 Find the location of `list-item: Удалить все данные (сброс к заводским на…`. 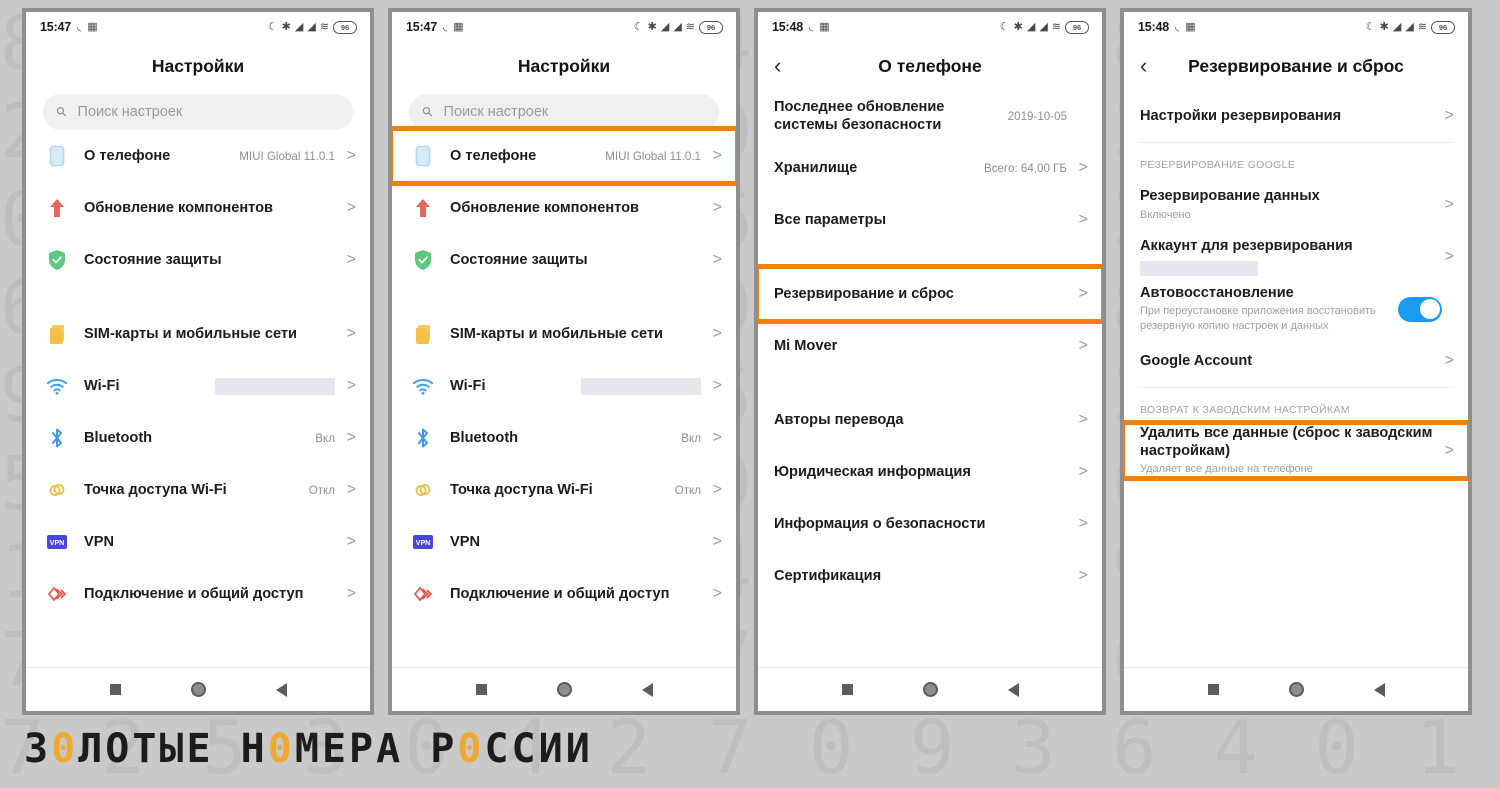

list-item: Удалить все данные (сброс к заводским на… is located at coordinates (1296, 450).